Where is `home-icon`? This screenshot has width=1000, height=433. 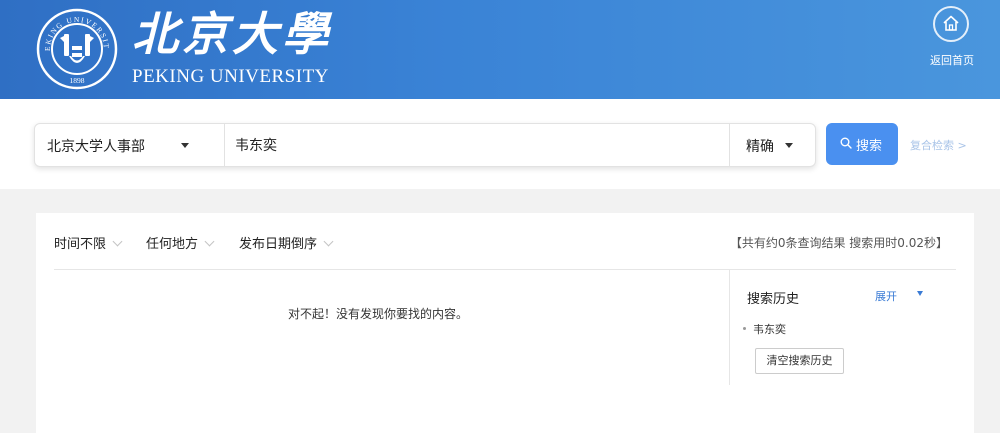
home-icon is located at coordinates (951, 24).